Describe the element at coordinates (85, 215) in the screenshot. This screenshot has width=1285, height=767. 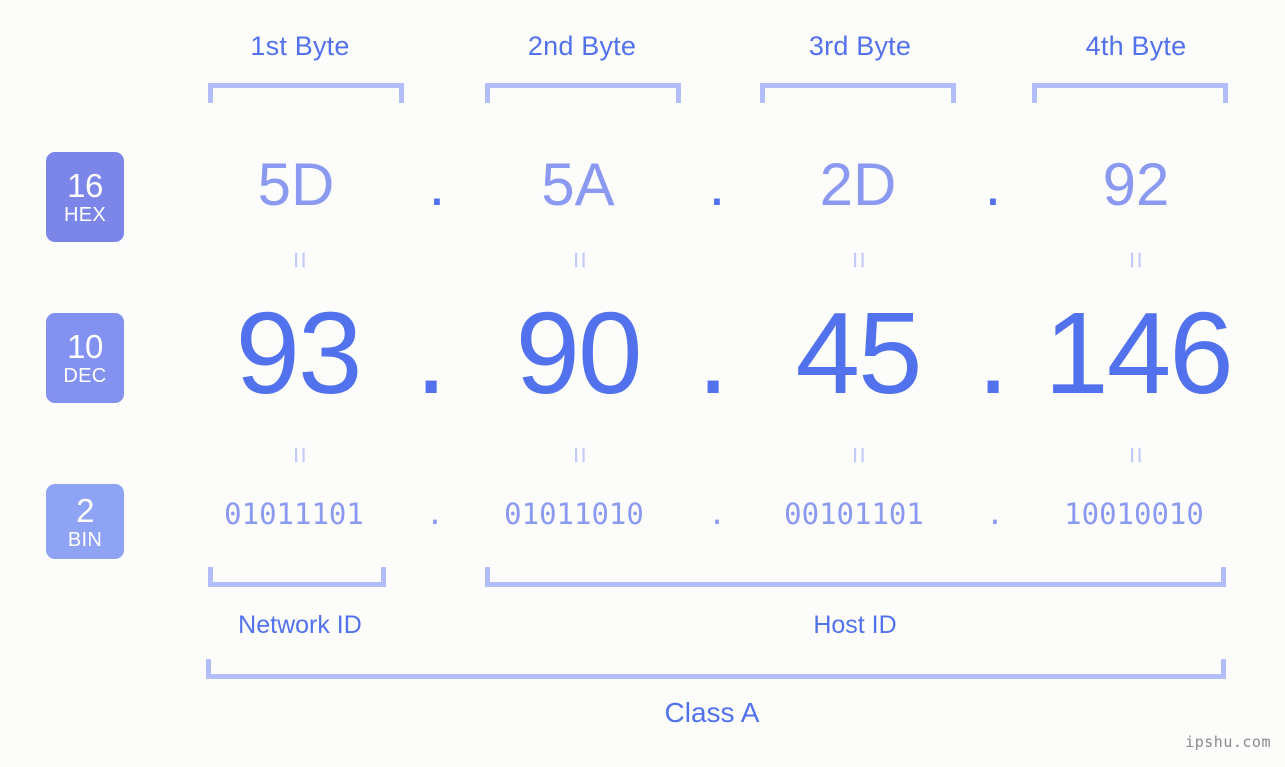
I see `radix-badge-hex-name: HEX` at that location.